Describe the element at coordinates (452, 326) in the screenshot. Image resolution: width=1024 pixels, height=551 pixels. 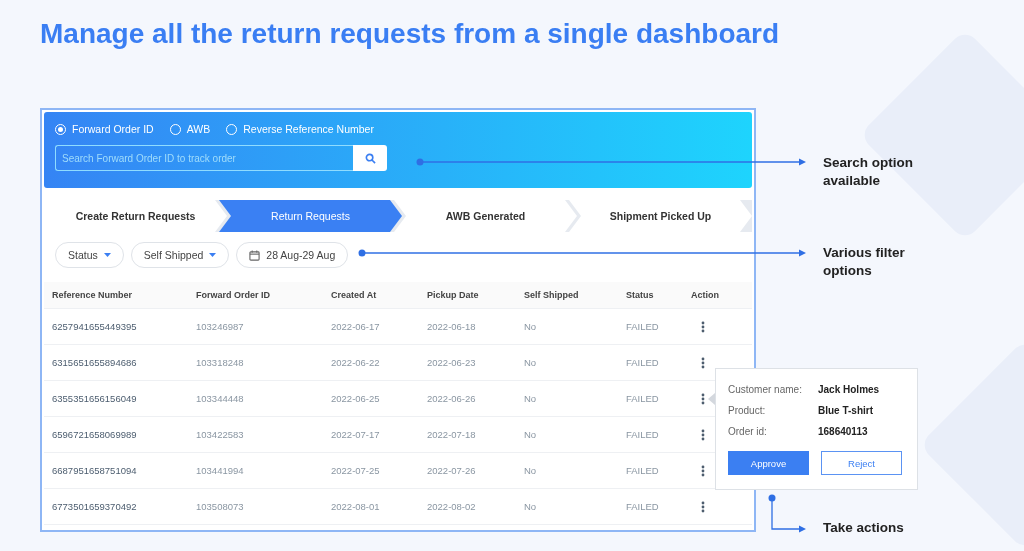
I see `table-cell-text: 2022-06-18` at that location.